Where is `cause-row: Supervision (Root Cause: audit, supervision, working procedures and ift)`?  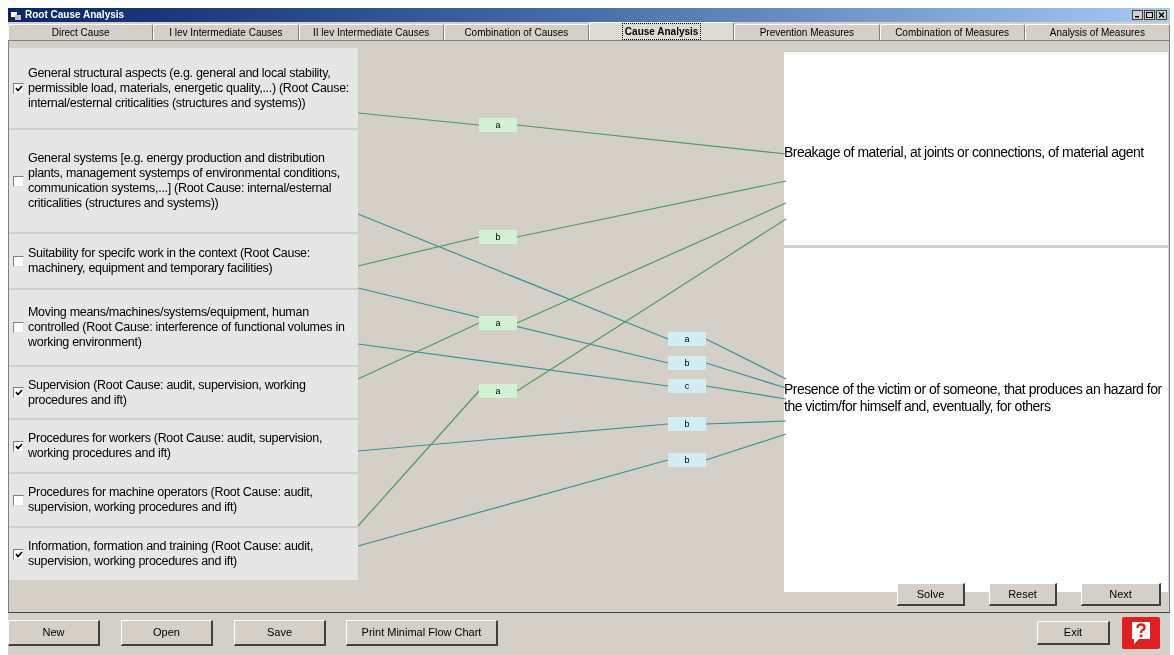
cause-row: Supervision (Root Cause: audit, supervision, working procedures and ift) is located at coordinates (183, 392).